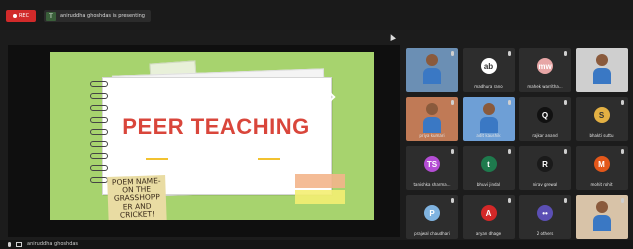 This screenshot has height=249, width=633. Describe the element at coordinates (51, 16) in the screenshot. I see `presenter-avatar: T` at that location.